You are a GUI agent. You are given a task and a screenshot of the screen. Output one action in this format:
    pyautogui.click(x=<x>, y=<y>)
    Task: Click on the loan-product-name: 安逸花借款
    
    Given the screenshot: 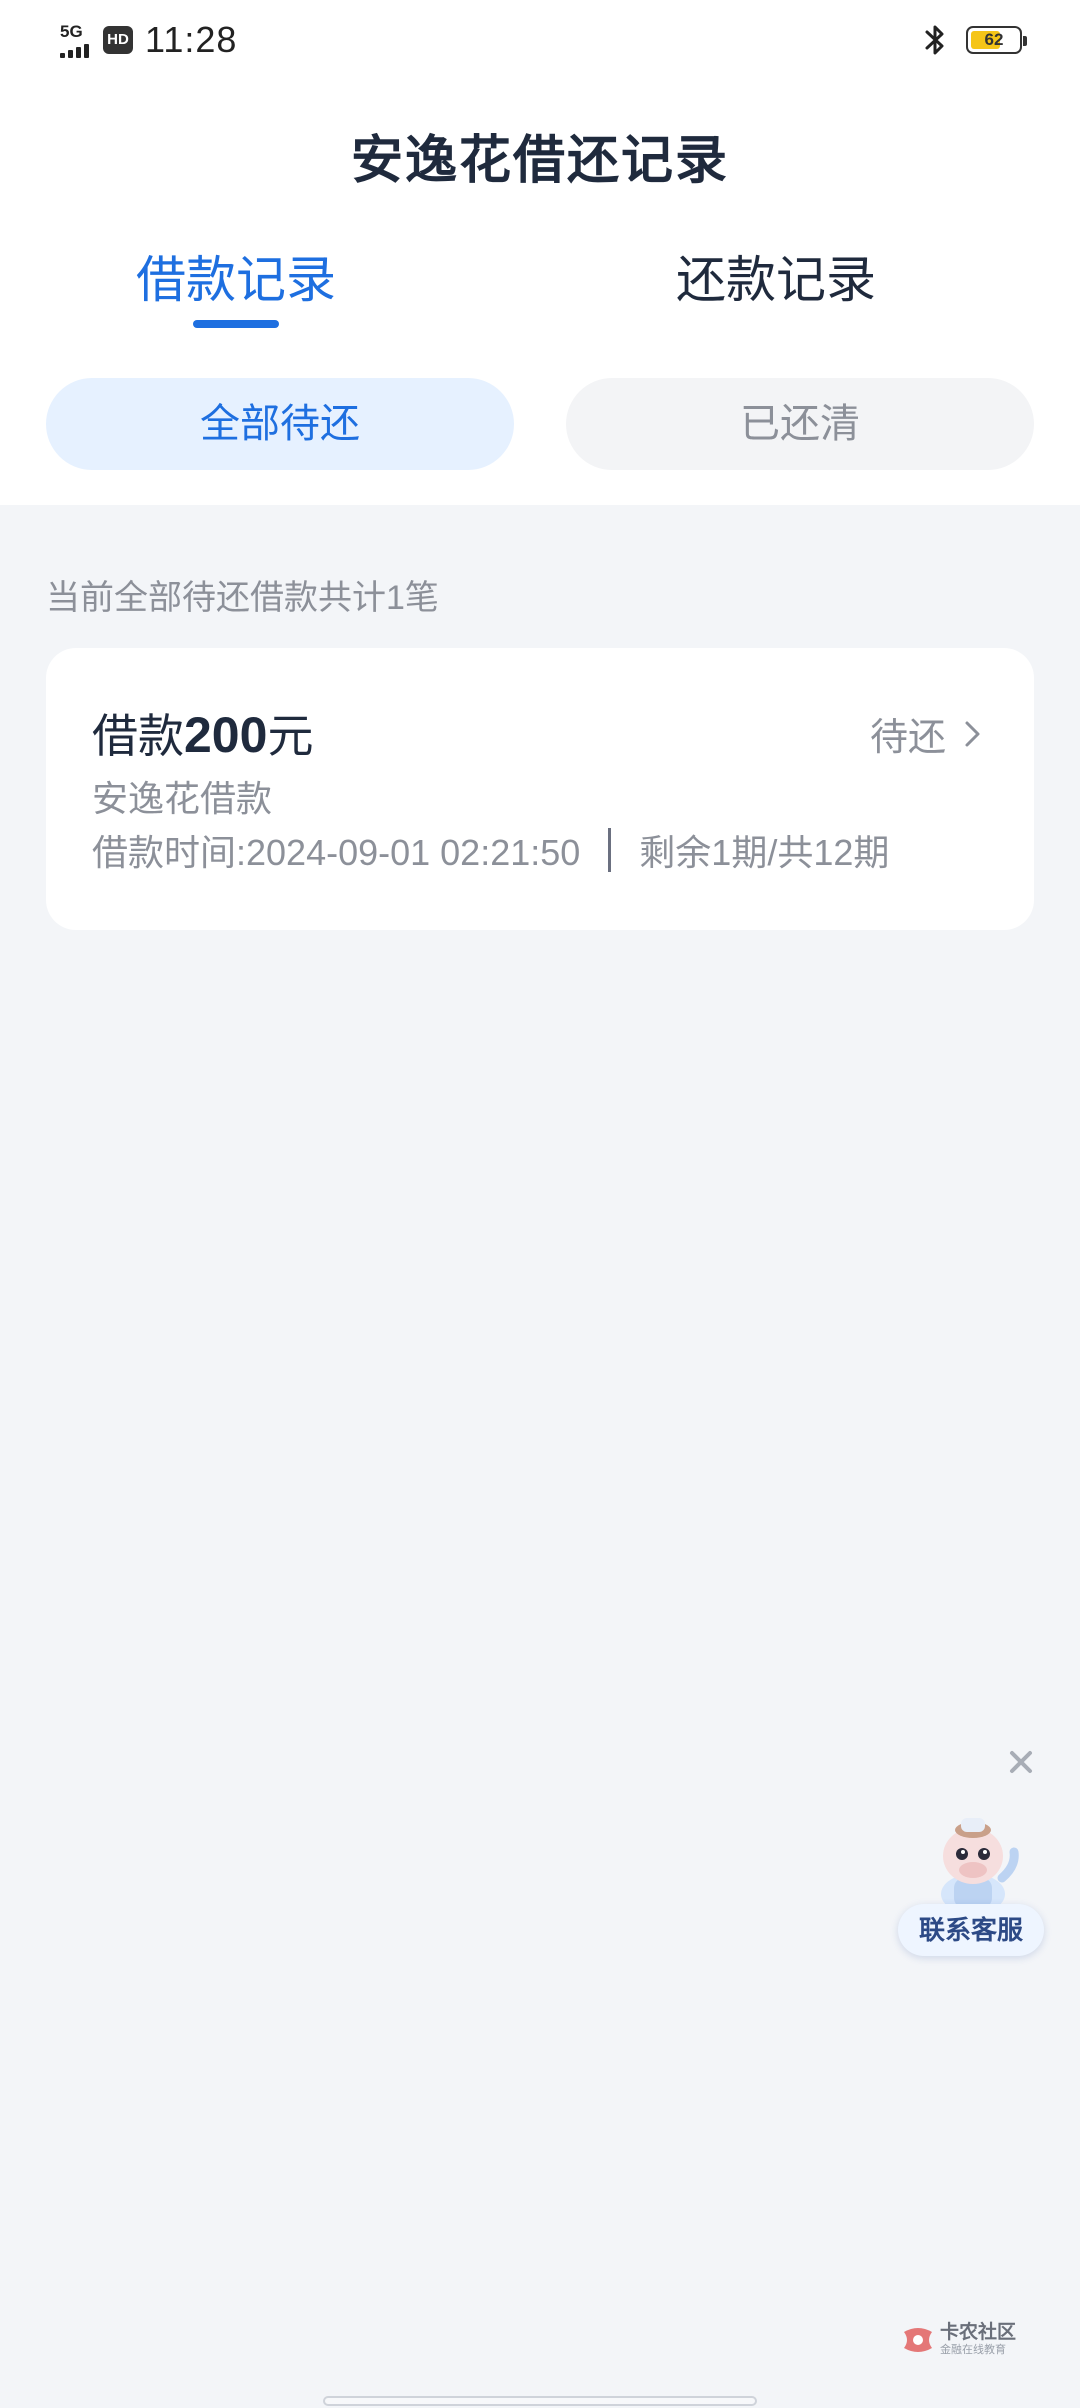 What is the action you would take?
    pyautogui.click(x=182, y=798)
    